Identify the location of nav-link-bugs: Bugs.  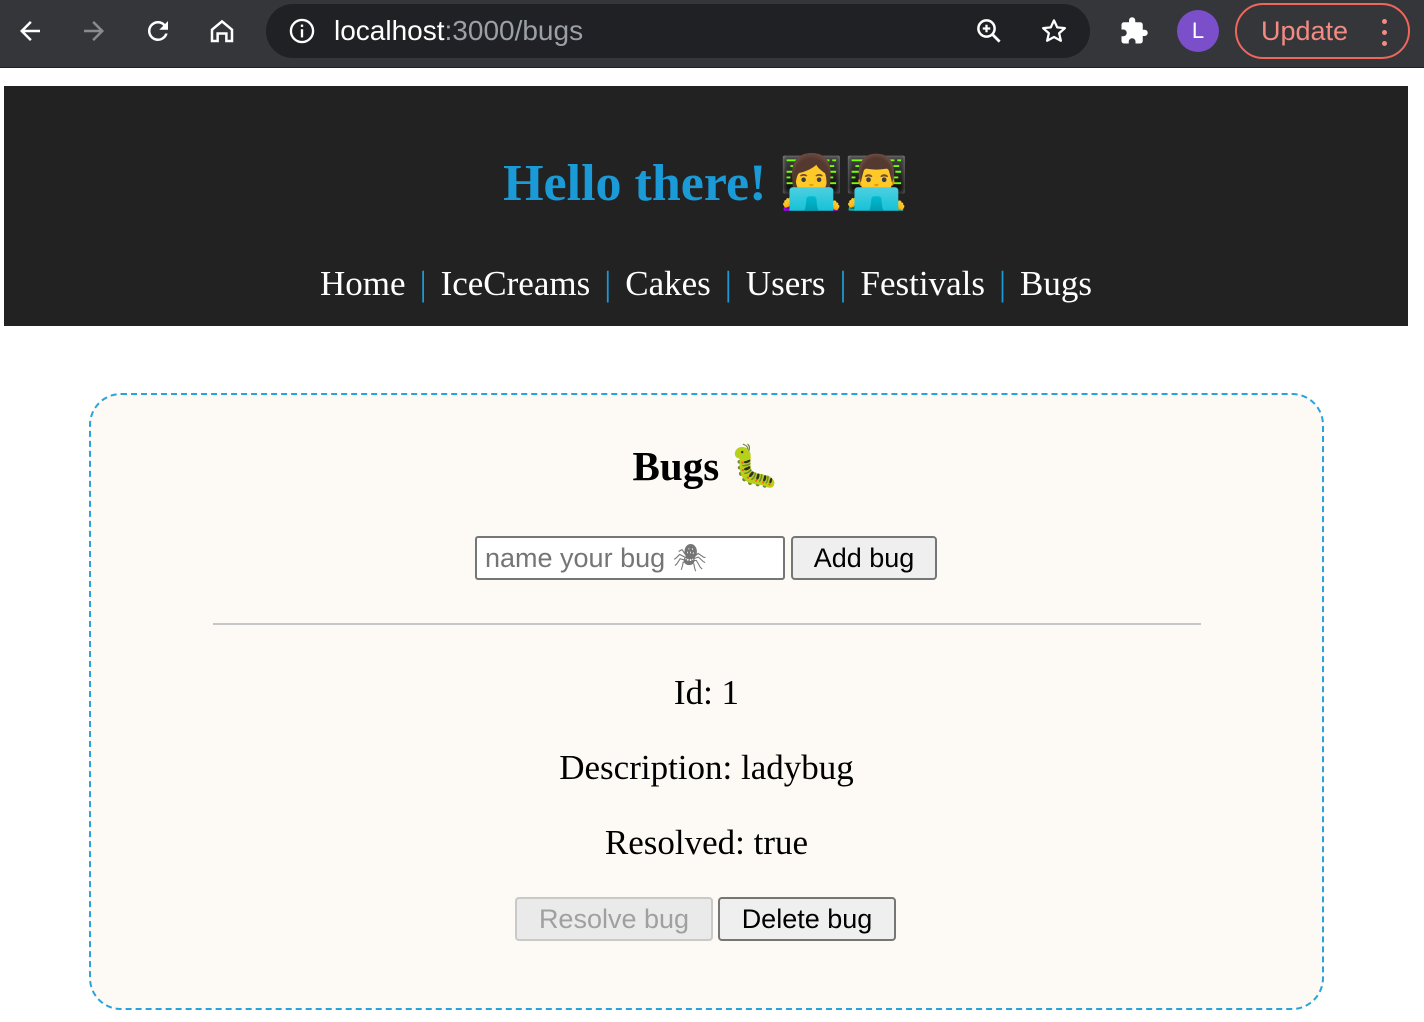
(1056, 283).